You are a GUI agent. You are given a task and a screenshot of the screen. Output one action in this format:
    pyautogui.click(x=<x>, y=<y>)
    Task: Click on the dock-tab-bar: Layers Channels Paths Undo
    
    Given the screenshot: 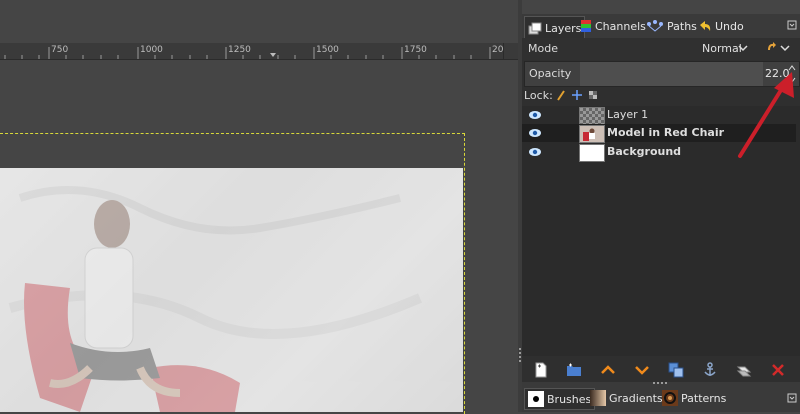 What is the action you would take?
    pyautogui.click(x=661, y=26)
    